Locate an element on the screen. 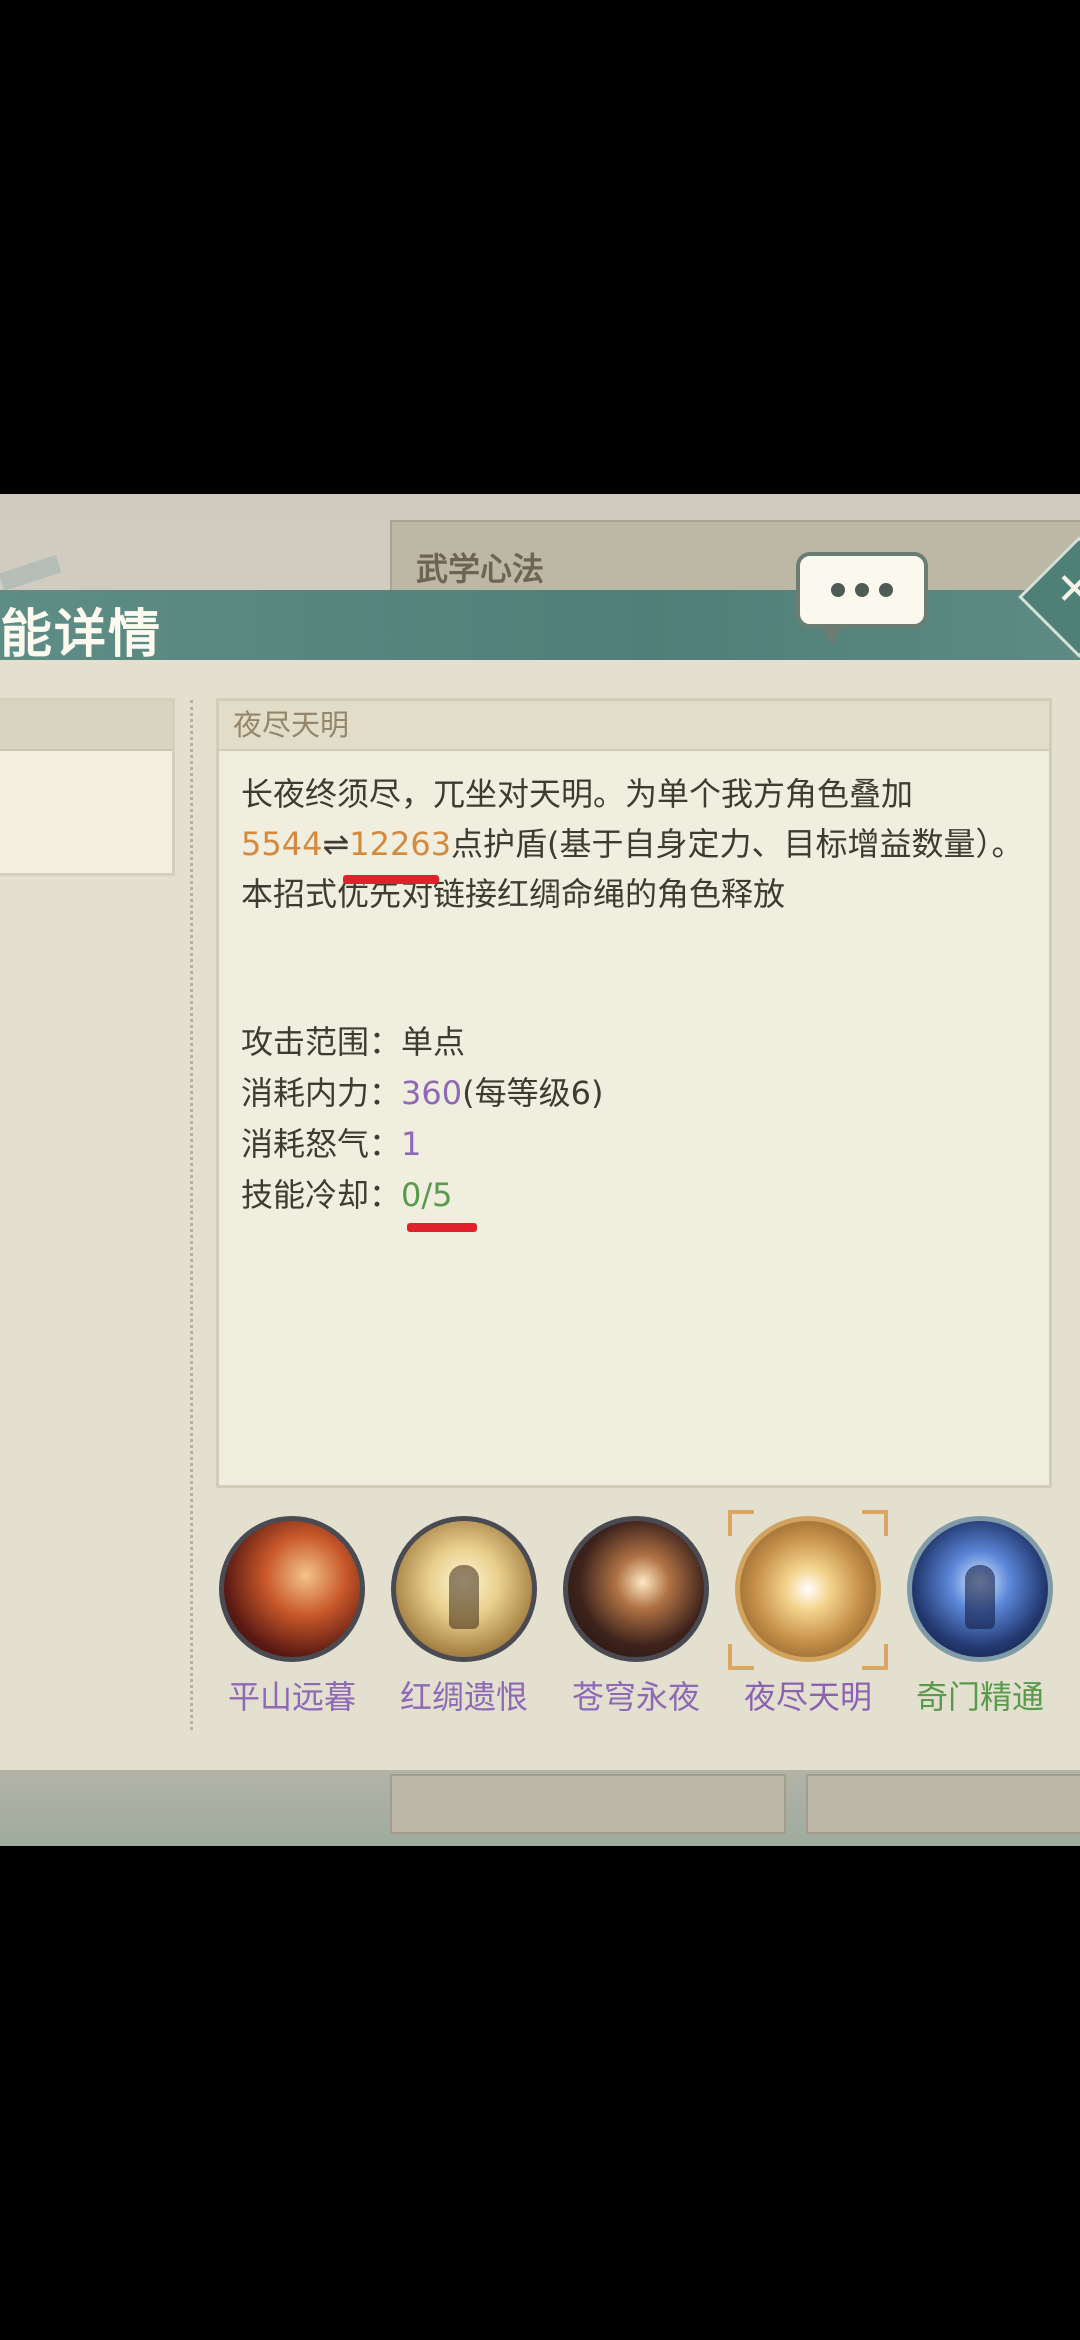 Image resolution: width=1080 pixels, height=2340 pixels. glowing-figure-icon is located at coordinates (464, 1589).